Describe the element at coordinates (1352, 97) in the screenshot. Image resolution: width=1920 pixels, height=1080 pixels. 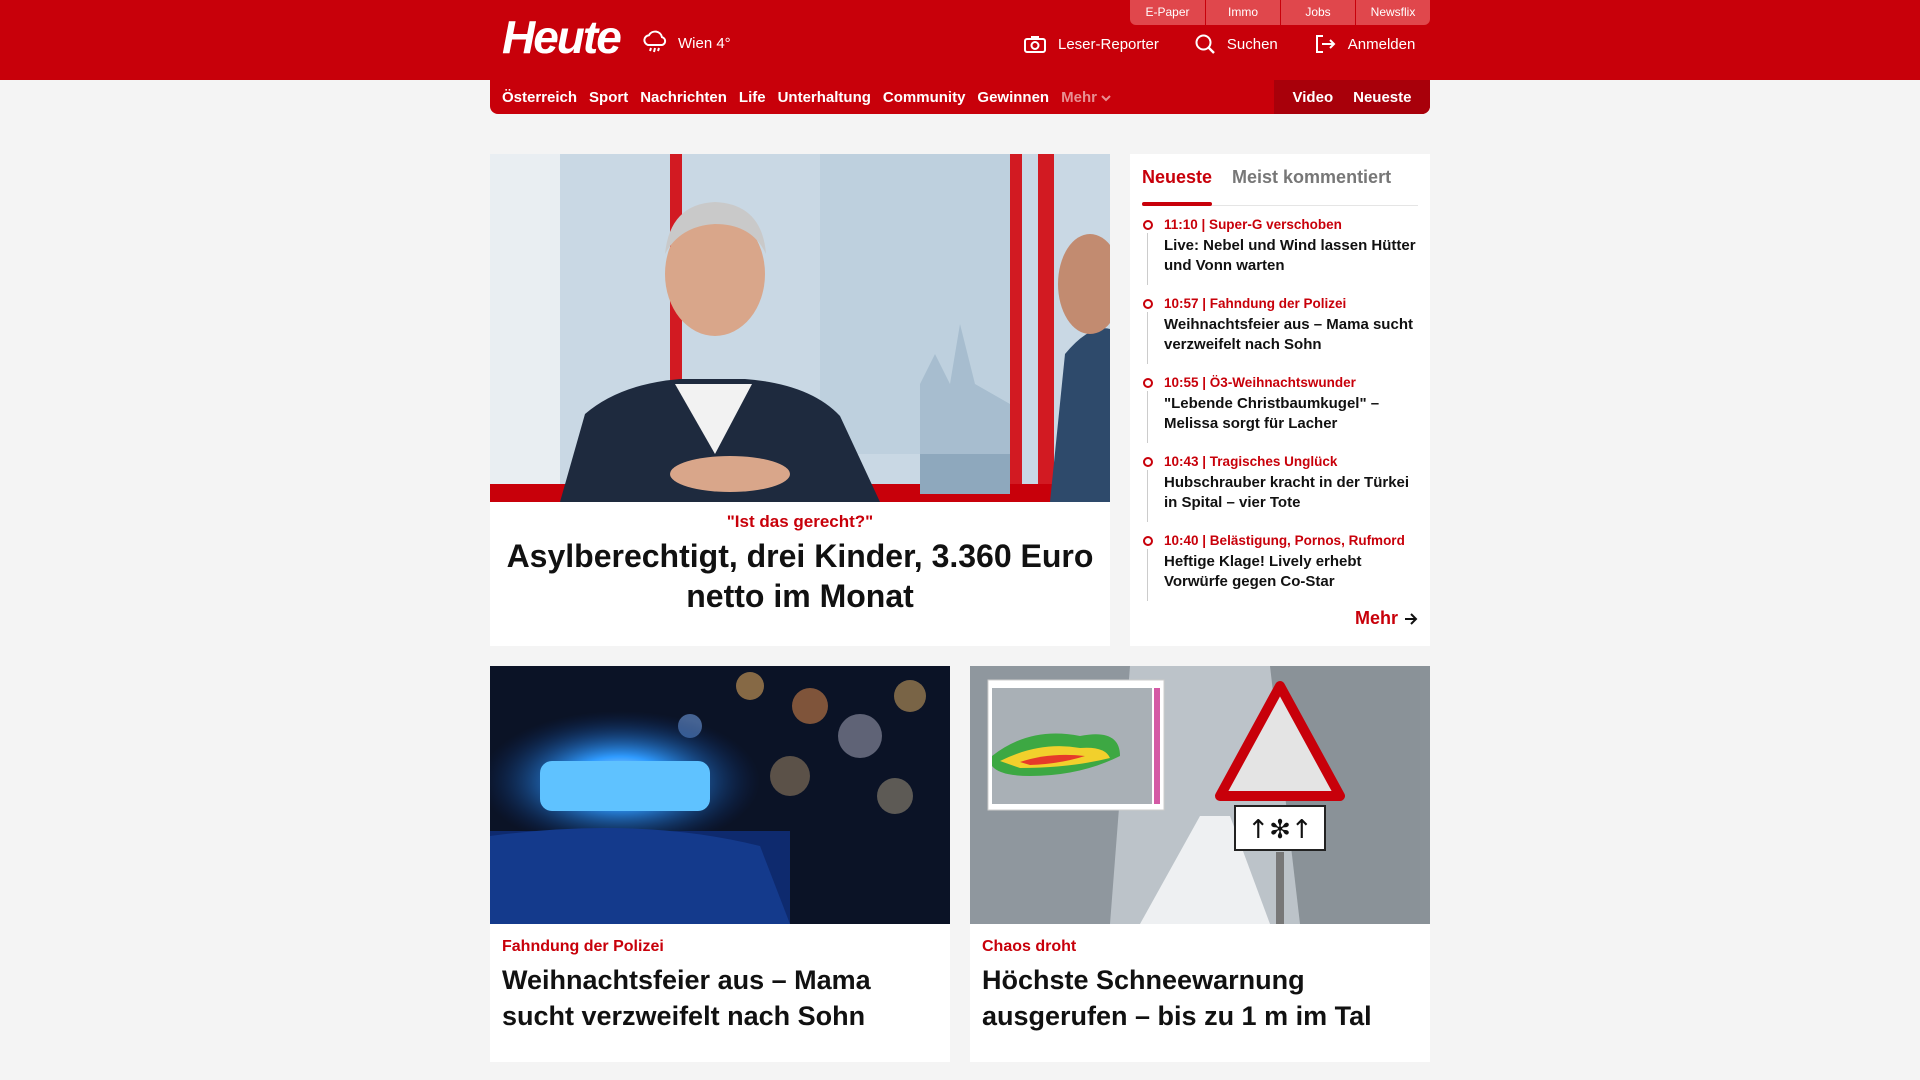
I see `nav-right: Video Neueste` at that location.